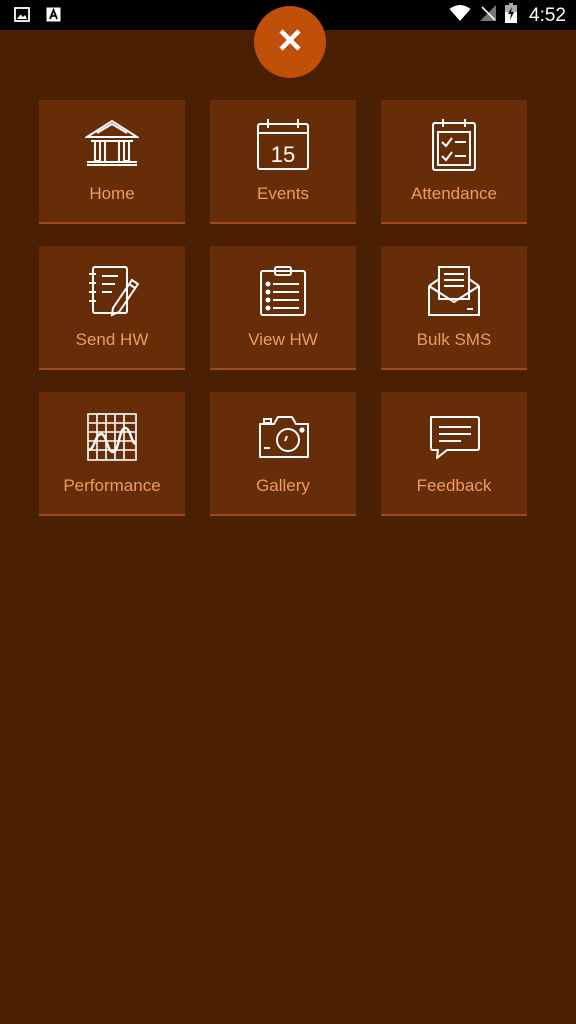 This screenshot has height=1024, width=576. Describe the element at coordinates (283, 485) in the screenshot. I see `menu-item-label: Gallery` at that location.